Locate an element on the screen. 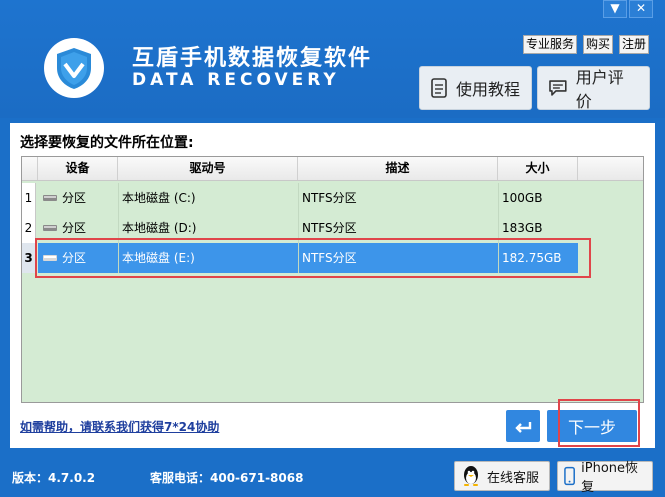 This screenshot has height=497, width=665. online-support-label: 在线客服 is located at coordinates (513, 478).